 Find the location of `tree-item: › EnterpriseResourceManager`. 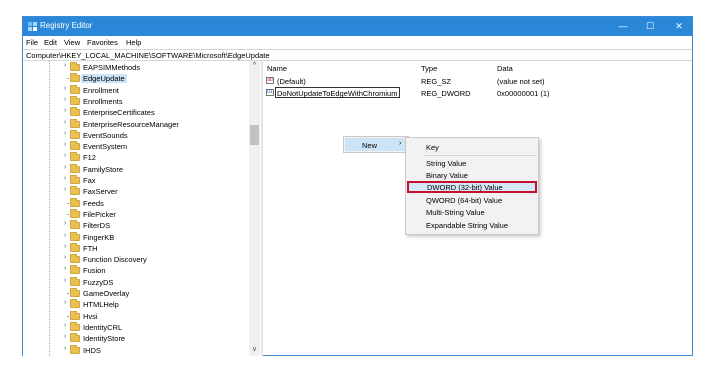

tree-item: › EnterpriseResourceManager is located at coordinates (136, 124).